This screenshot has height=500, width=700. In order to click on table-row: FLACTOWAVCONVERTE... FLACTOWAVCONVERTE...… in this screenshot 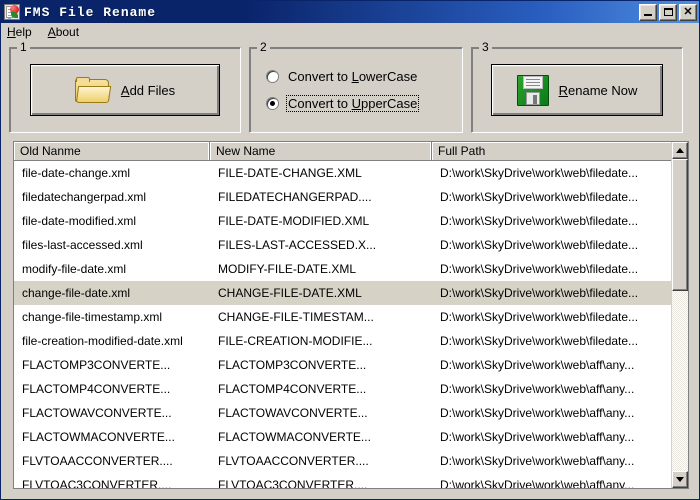, I will do `click(351, 413)`.